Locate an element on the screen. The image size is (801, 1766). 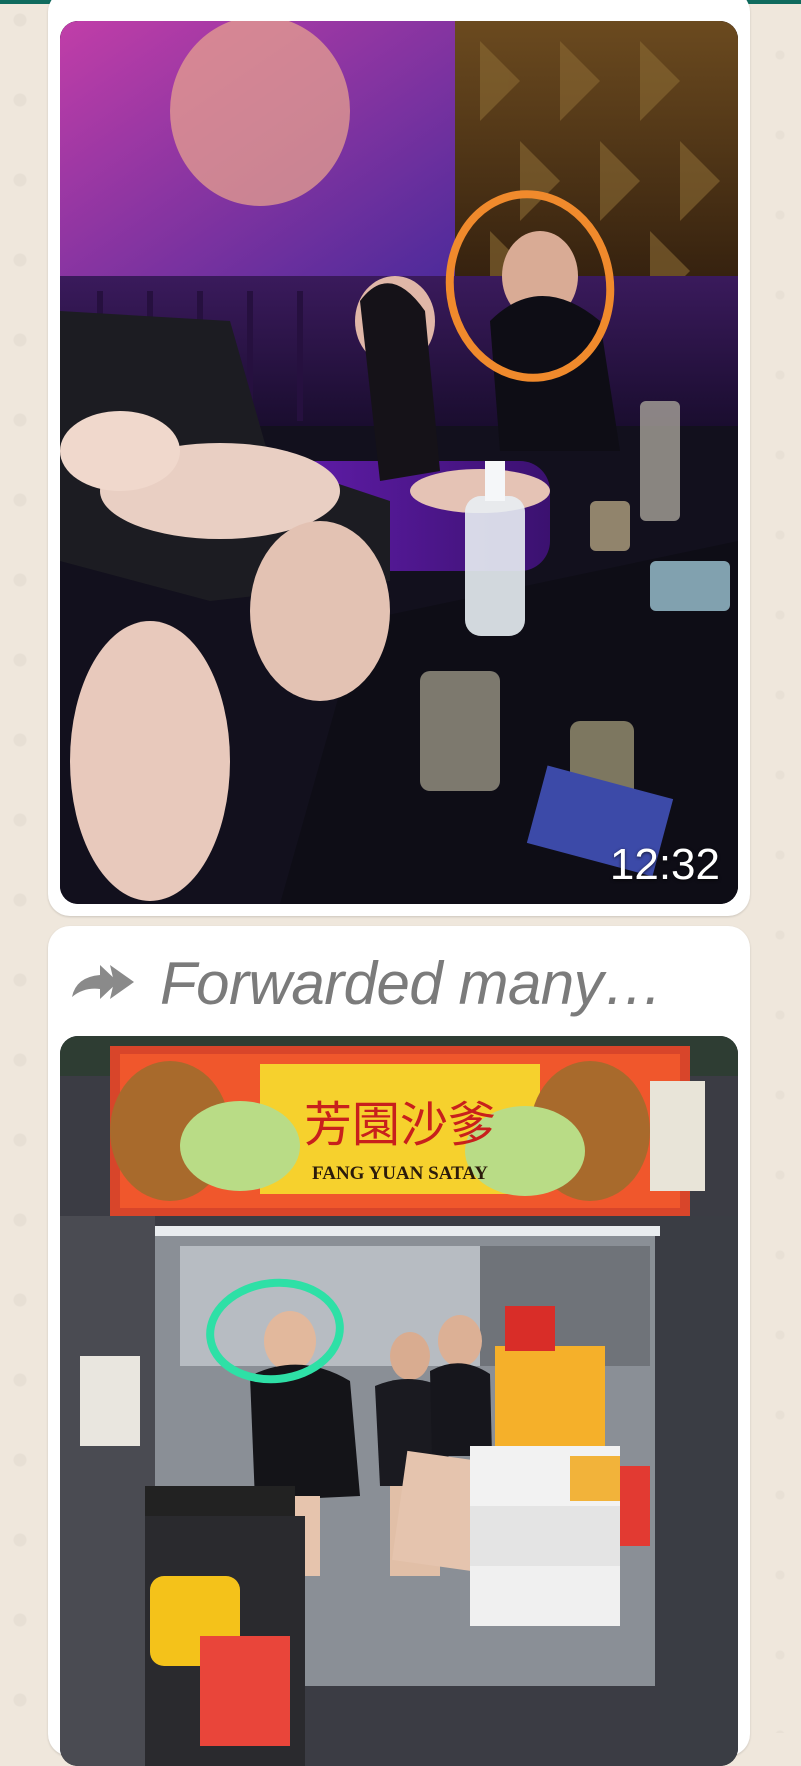
video-duration: 12:32 is located at coordinates (664, 864).